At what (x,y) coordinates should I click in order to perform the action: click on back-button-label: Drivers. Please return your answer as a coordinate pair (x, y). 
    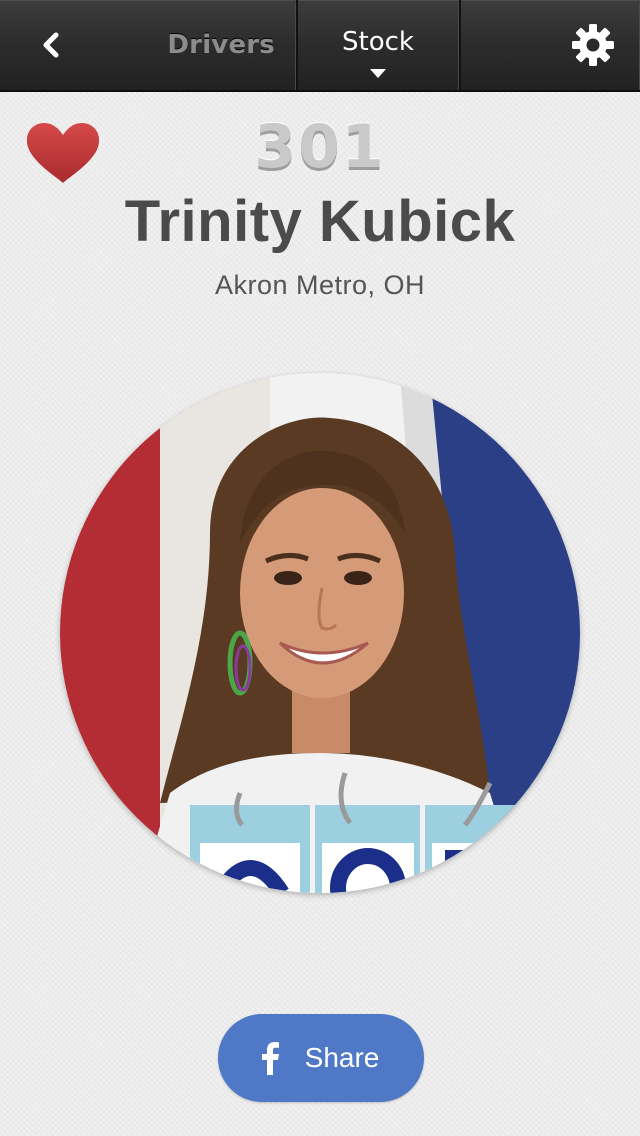
    Looking at the image, I should click on (221, 45).